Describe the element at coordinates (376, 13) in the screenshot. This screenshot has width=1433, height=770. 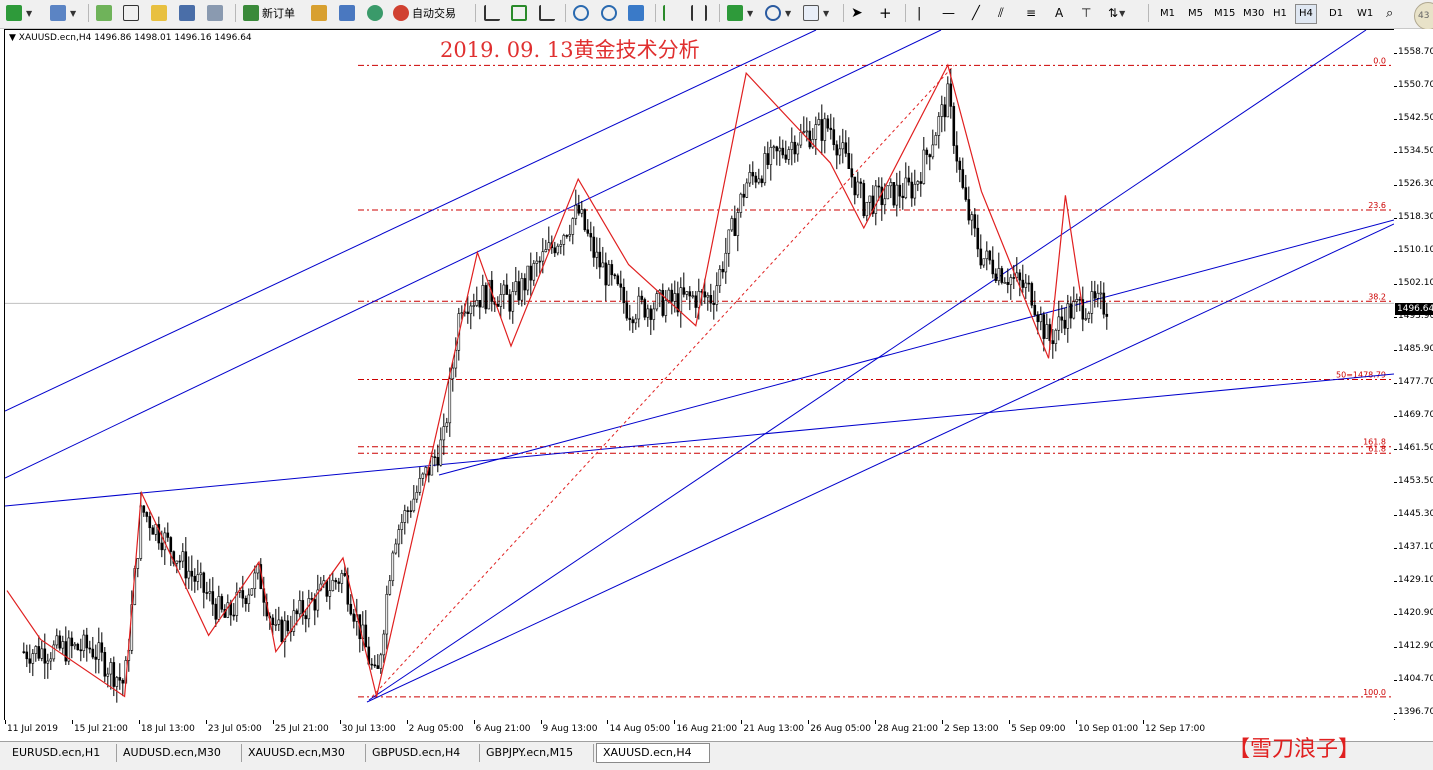
I see `market-button` at that location.